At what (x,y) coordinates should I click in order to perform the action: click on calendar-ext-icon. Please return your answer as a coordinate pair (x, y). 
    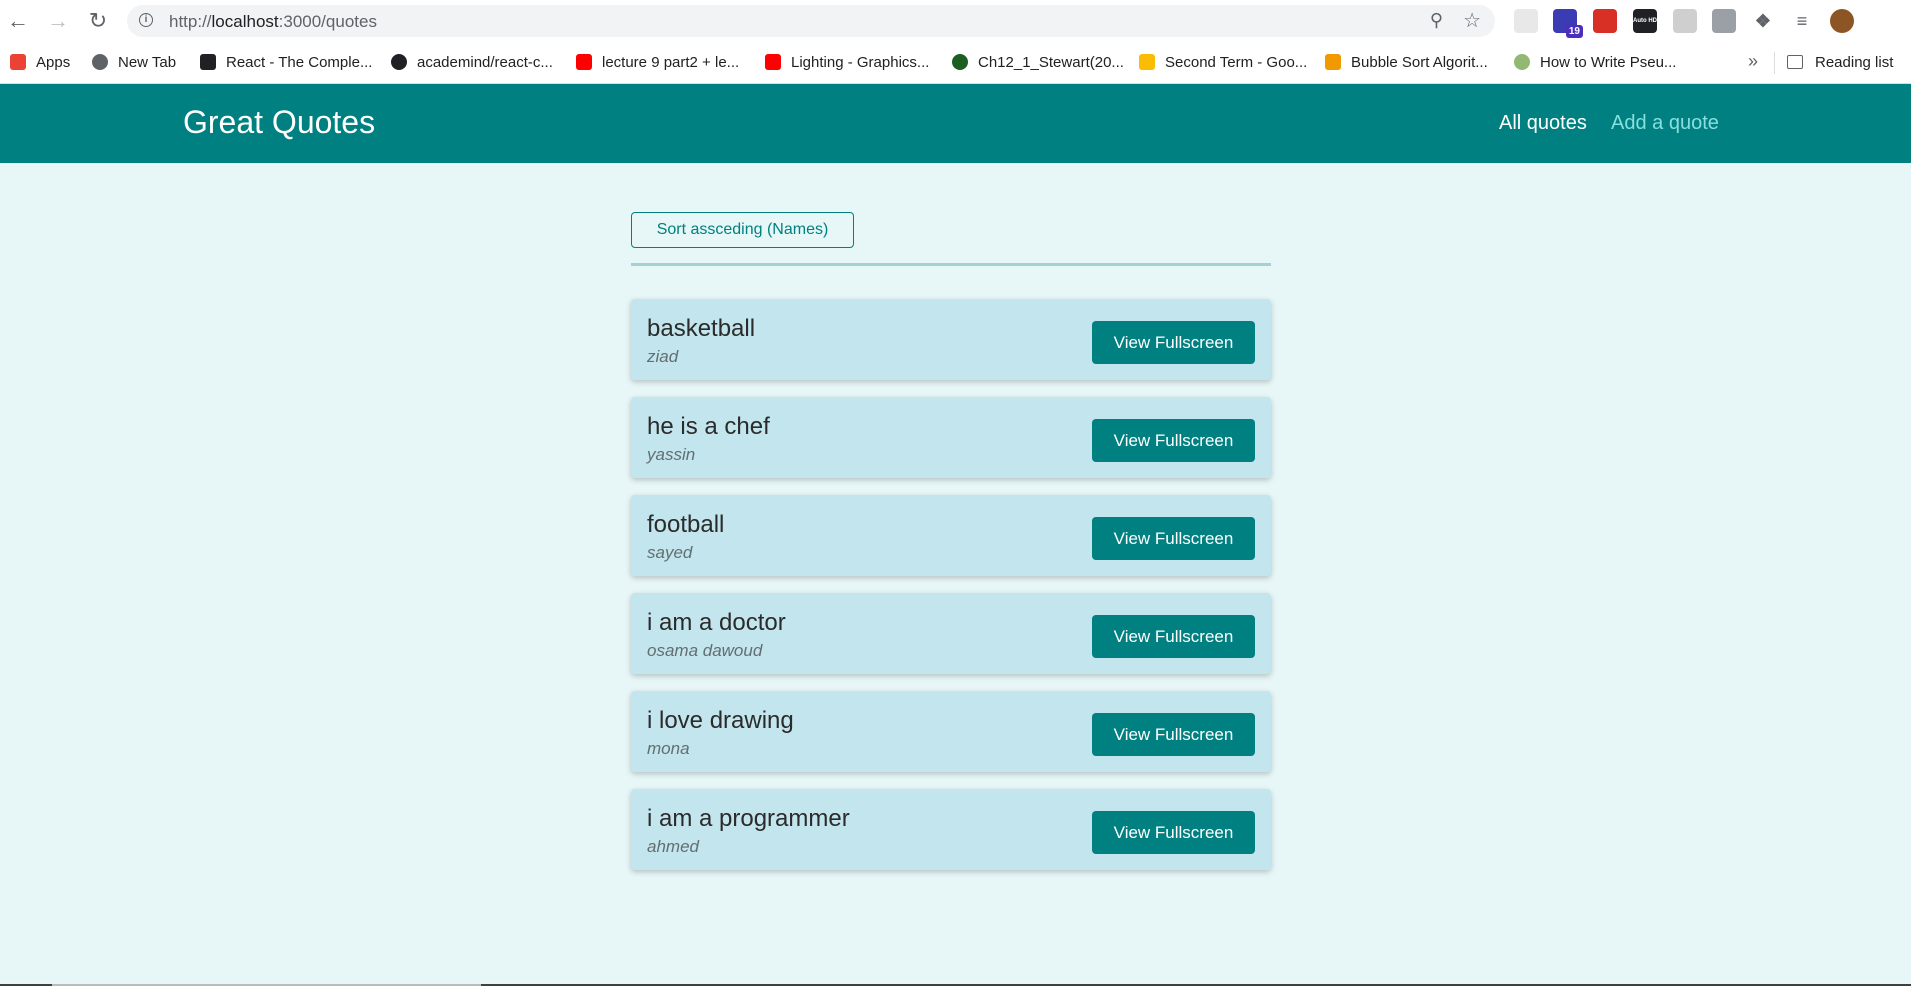
    Looking at the image, I should click on (1526, 21).